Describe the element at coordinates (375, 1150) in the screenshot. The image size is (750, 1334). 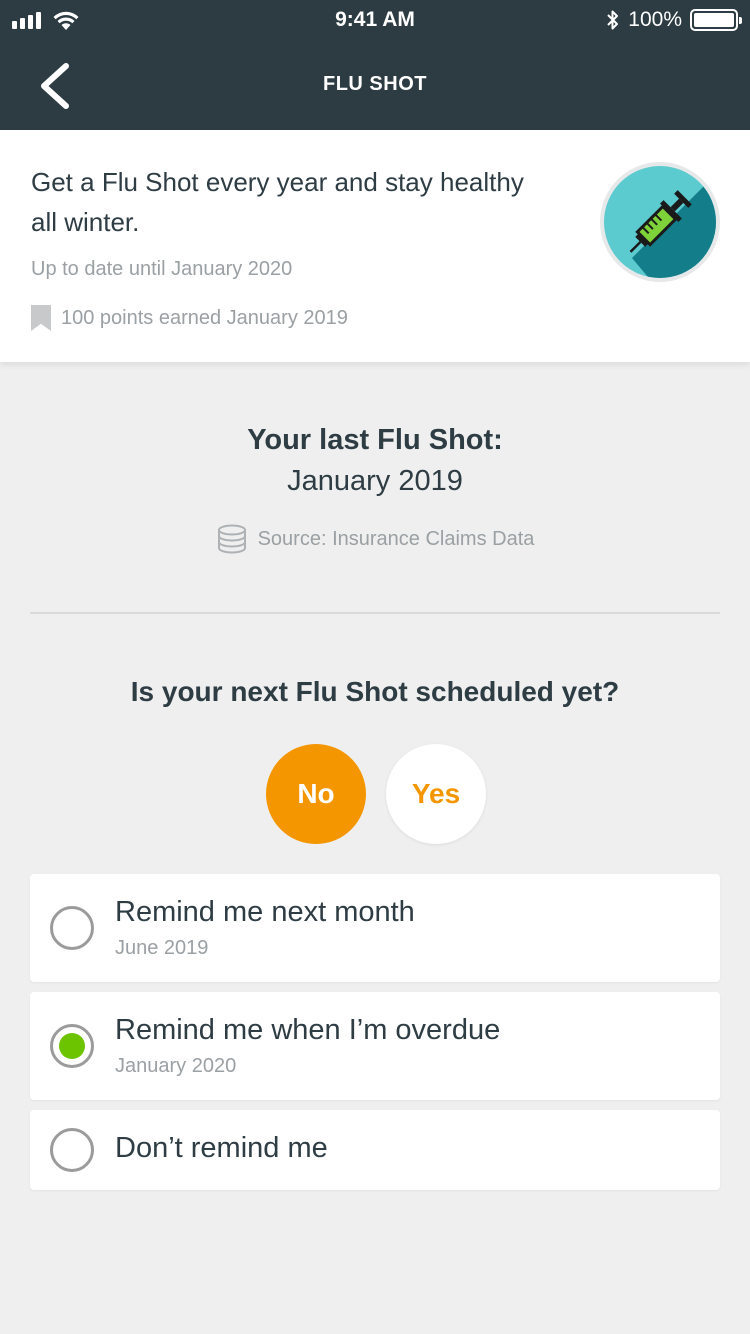
I see `reminder-option-dont-remind: Don’t remind me` at that location.